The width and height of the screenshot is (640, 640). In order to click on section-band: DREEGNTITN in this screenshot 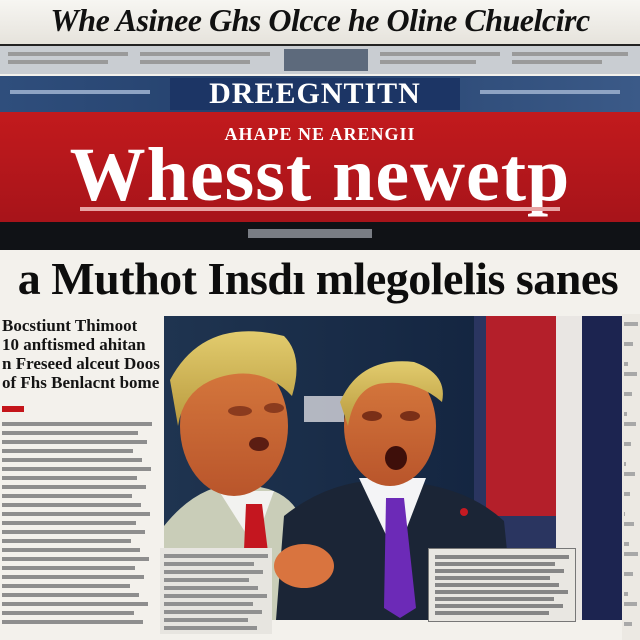, I will do `click(320, 94)`.